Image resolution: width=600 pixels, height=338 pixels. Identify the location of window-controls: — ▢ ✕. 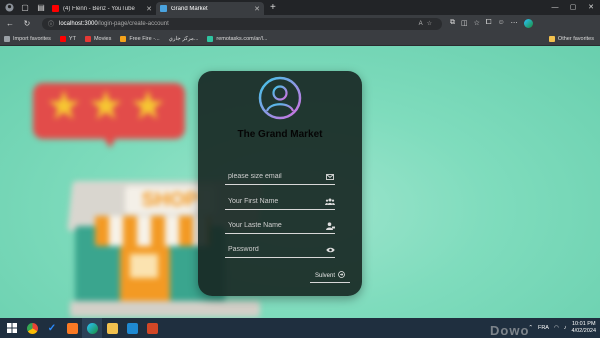
(573, 7).